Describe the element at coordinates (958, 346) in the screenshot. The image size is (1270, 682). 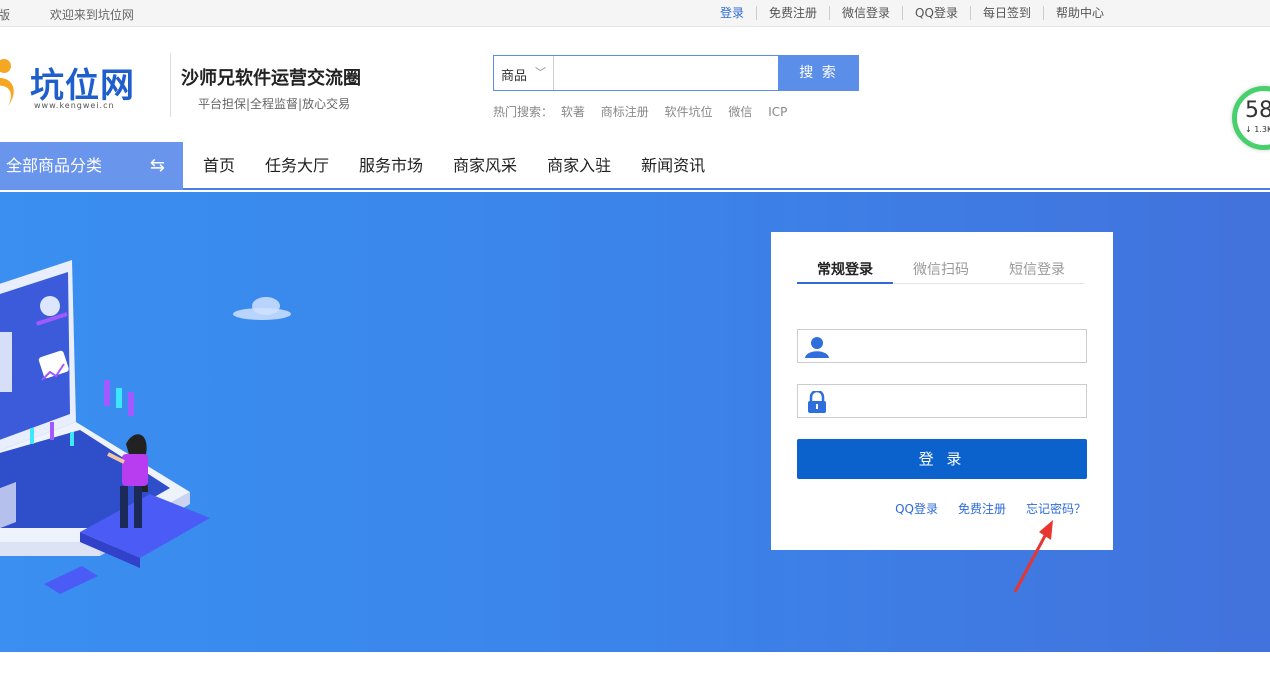
I see `username-input` at that location.